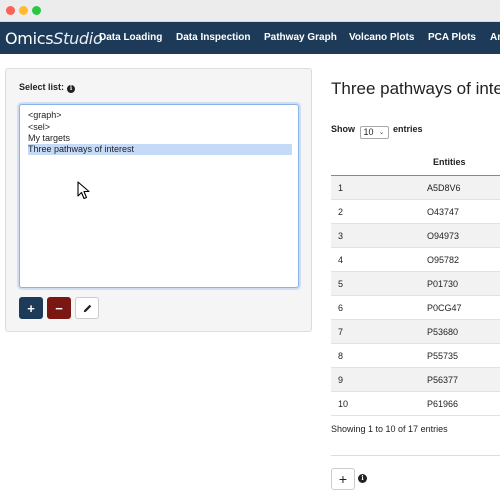  Describe the element at coordinates (415, 212) in the screenshot. I see `table-row: 2 O43747` at that location.